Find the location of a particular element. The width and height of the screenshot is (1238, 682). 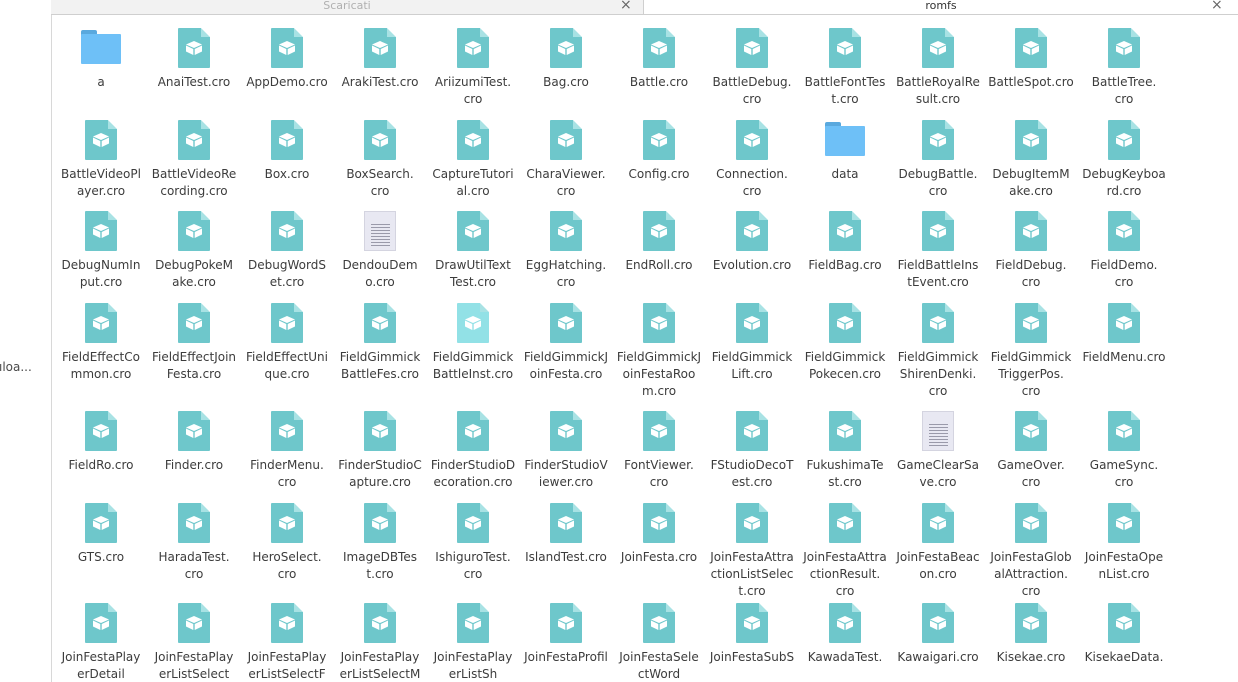

file-item: FukushimaTe st.cro is located at coordinates (845, 447).